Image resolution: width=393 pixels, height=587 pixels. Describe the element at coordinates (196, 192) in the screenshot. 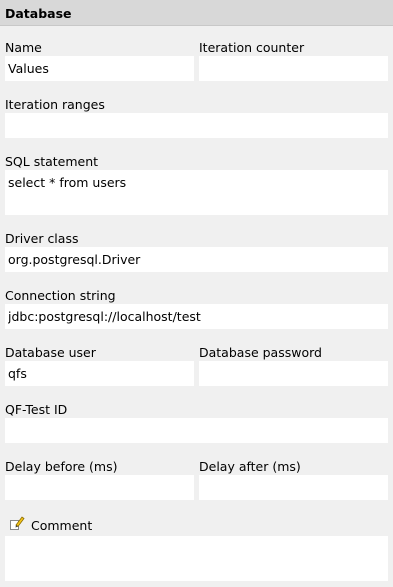

I see `sql-statement-textarea: select * from users` at that location.